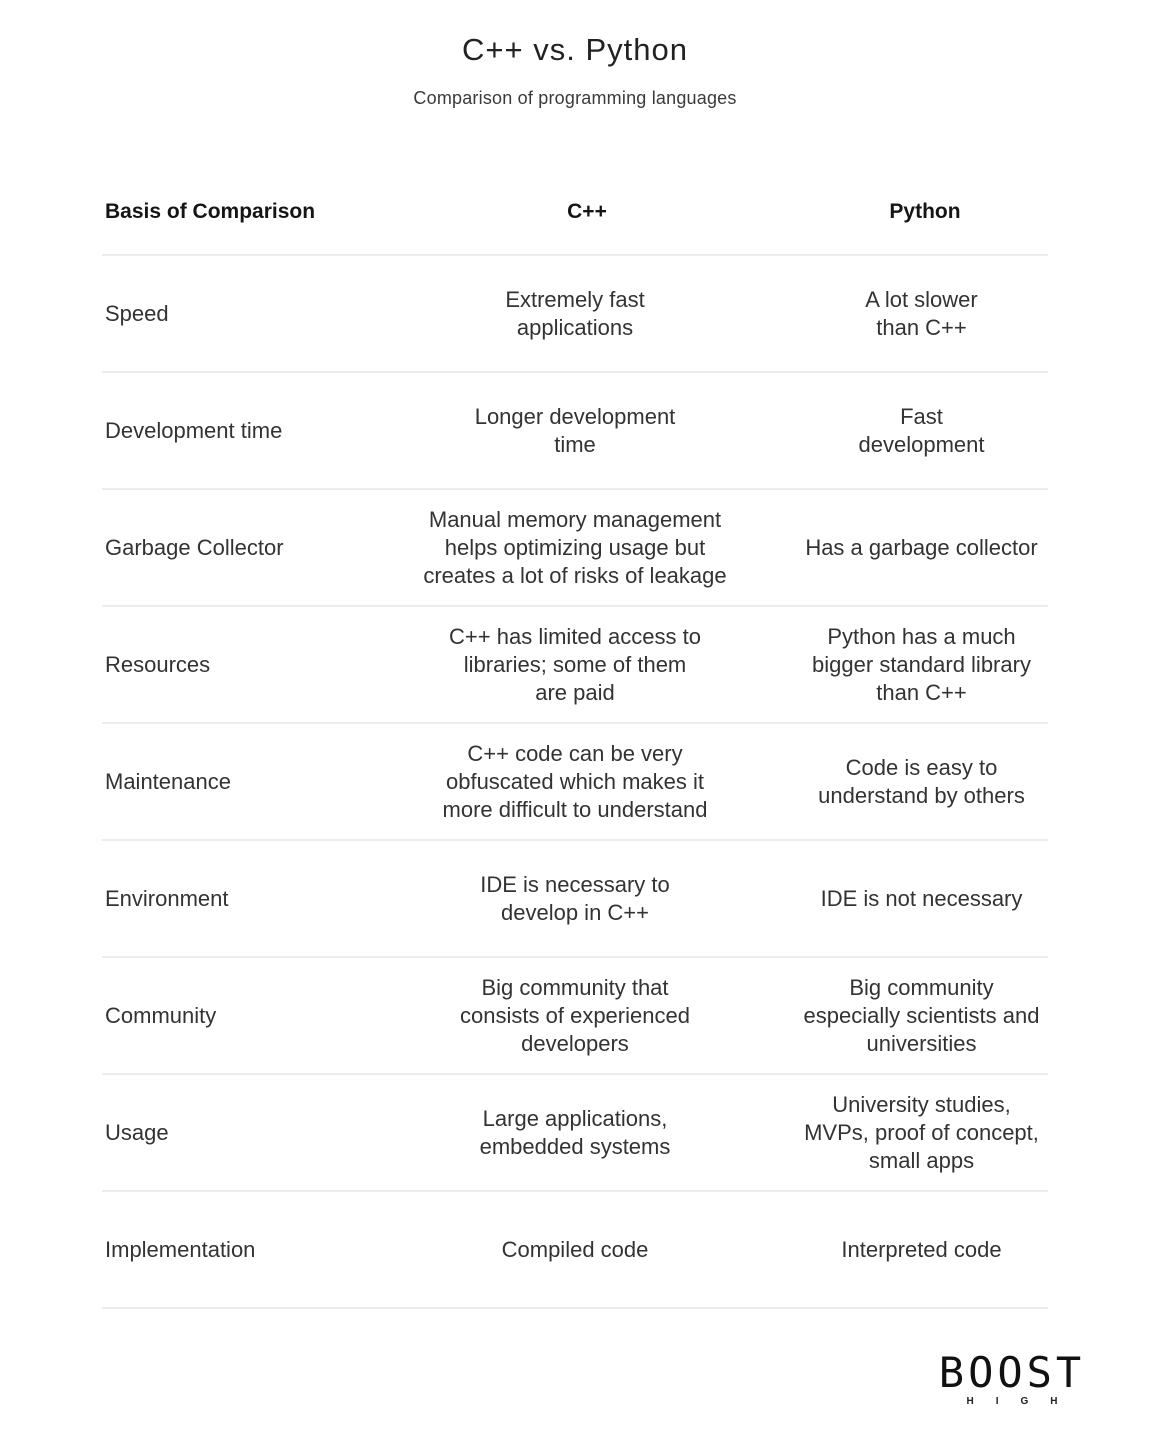 The height and width of the screenshot is (1432, 1150). Describe the element at coordinates (158, 664) in the screenshot. I see `row-basis-cell: Resources` at that location.